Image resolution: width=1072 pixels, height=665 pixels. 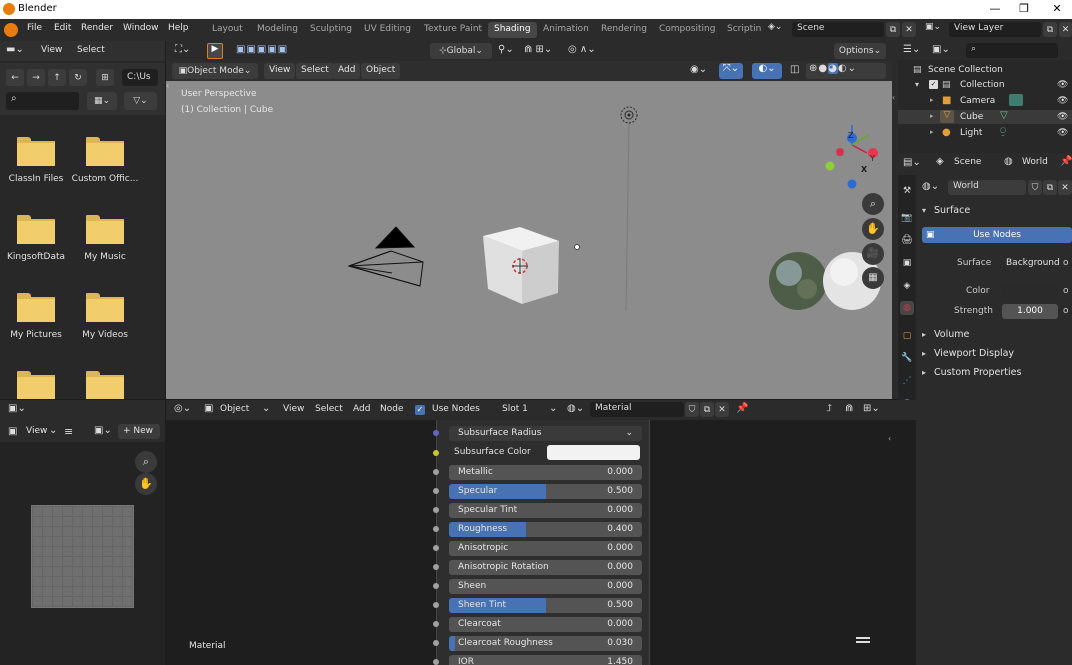 What do you see at coordinates (838, 29) in the screenshot?
I see `scene-field: Scene` at bounding box center [838, 29].